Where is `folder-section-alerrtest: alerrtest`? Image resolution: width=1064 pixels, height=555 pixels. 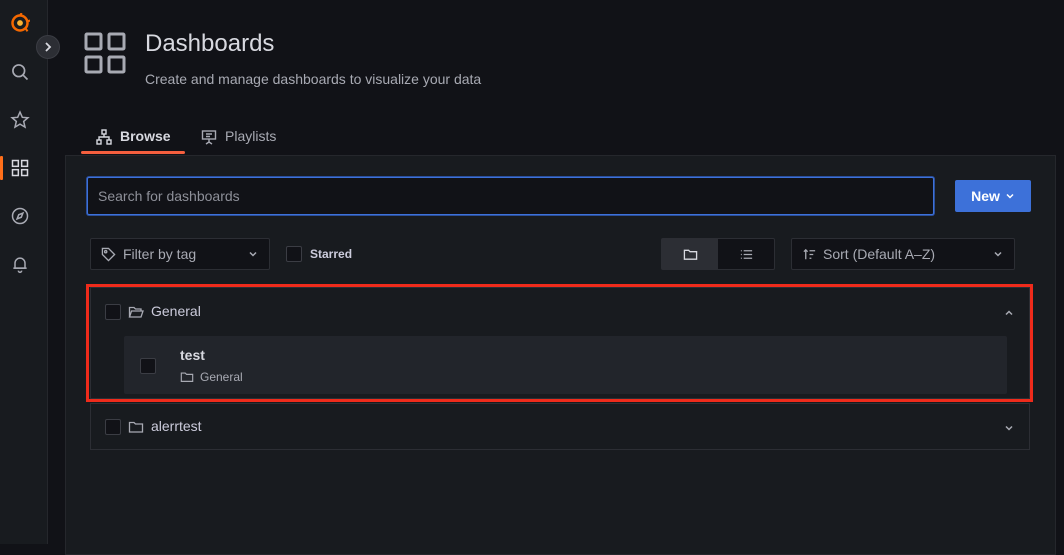
folder-section-alerrtest: alerrtest is located at coordinates (560, 426).